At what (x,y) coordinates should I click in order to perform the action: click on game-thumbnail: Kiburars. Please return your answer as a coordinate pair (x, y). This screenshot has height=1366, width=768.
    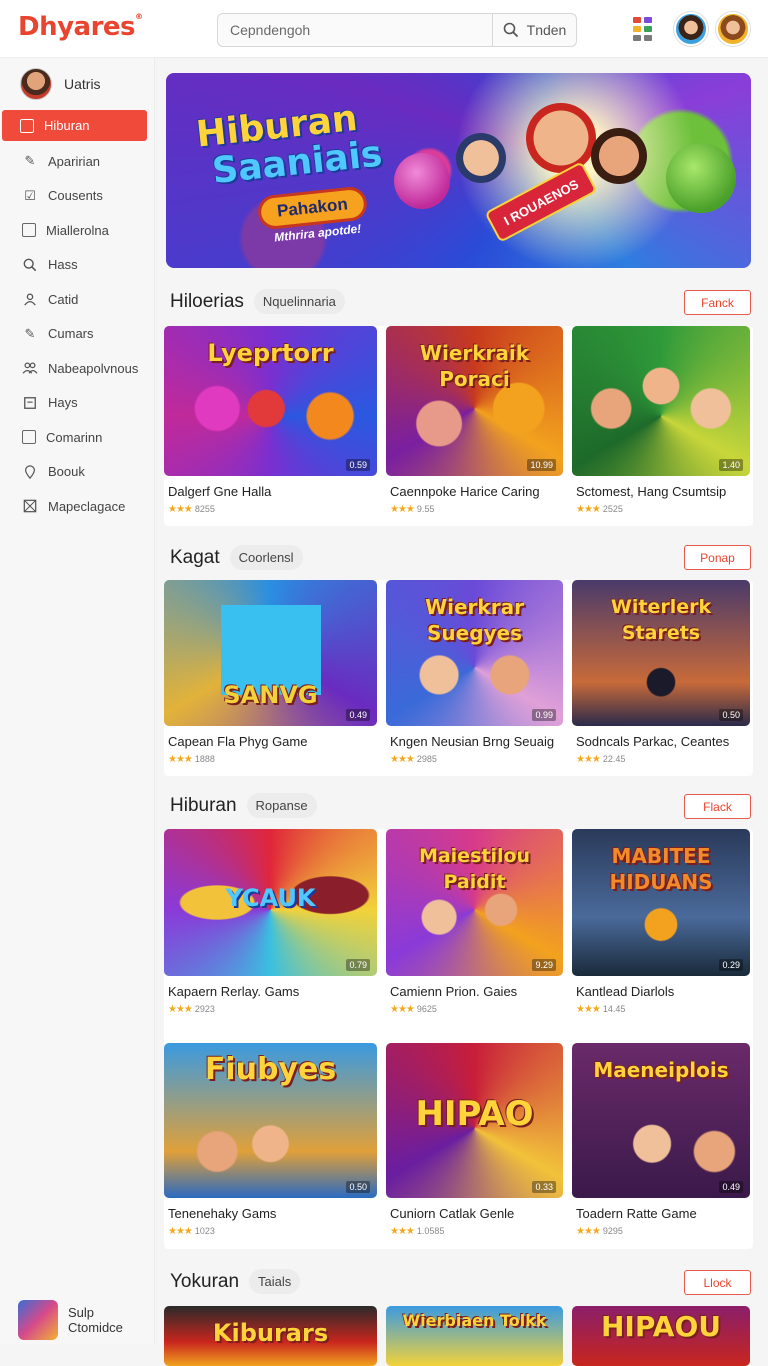
    Looking at the image, I should click on (270, 1336).